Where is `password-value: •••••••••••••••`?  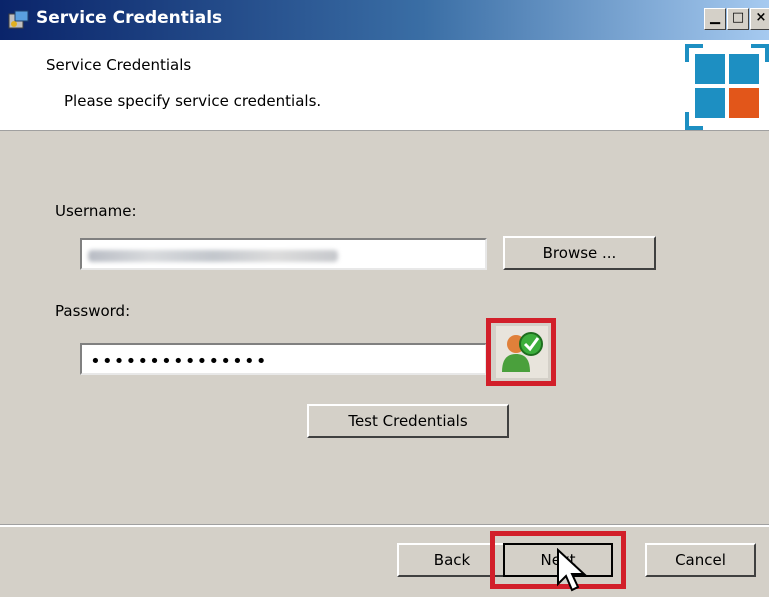 password-value: ••••••••••••••• is located at coordinates (179, 361).